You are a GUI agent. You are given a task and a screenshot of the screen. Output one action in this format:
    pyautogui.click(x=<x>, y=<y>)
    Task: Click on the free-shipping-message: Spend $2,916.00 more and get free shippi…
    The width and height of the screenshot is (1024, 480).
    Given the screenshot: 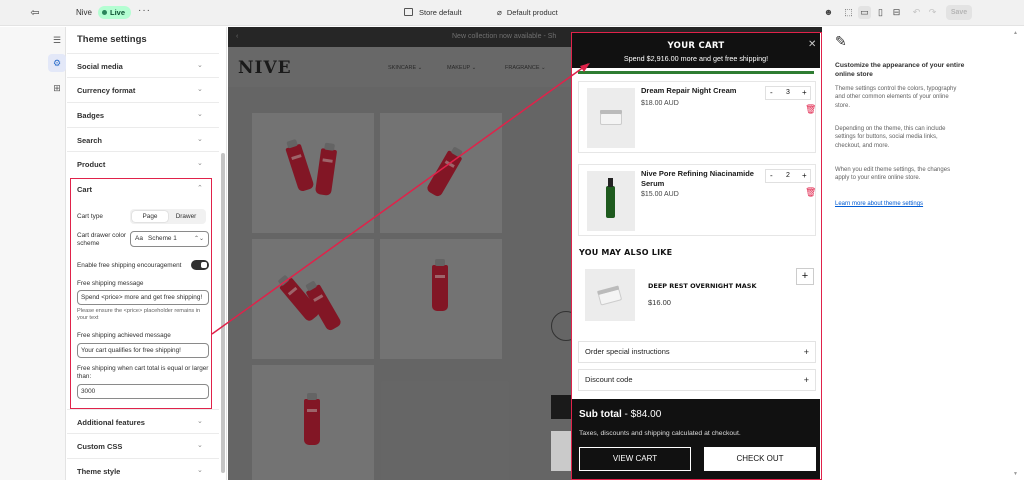 What is the action you would take?
    pyautogui.click(x=696, y=58)
    